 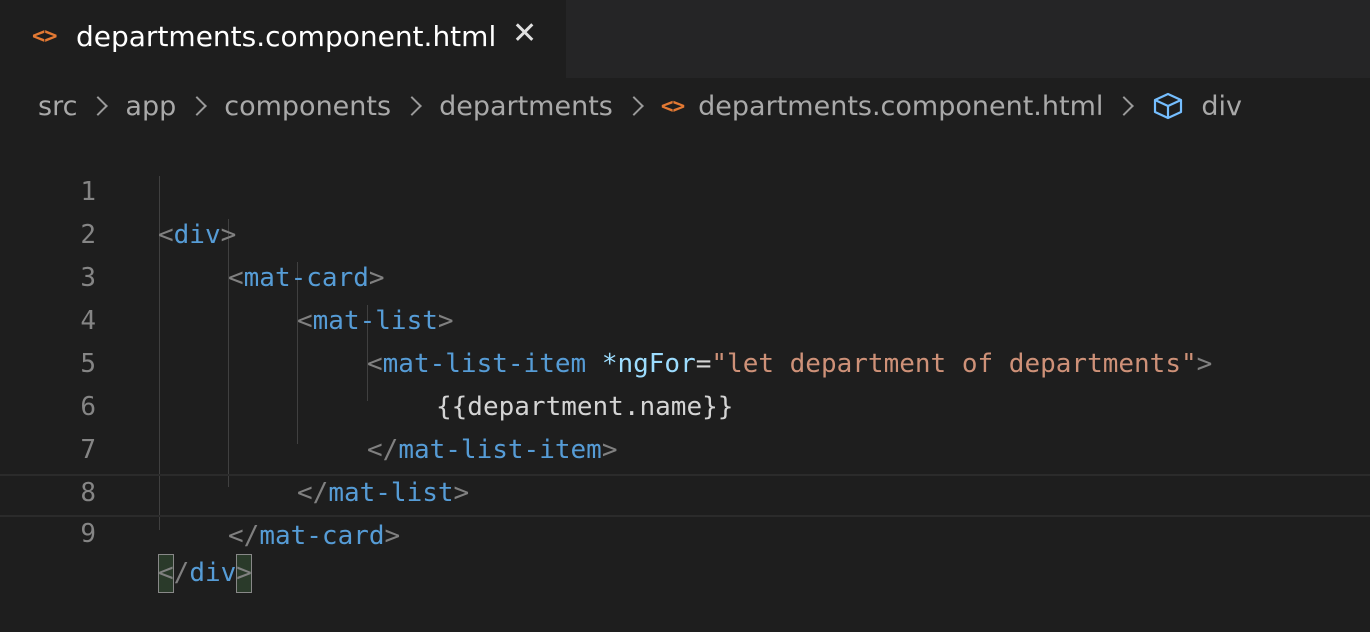 I want to click on matched-bracket-open: <, so click(x=166, y=573).